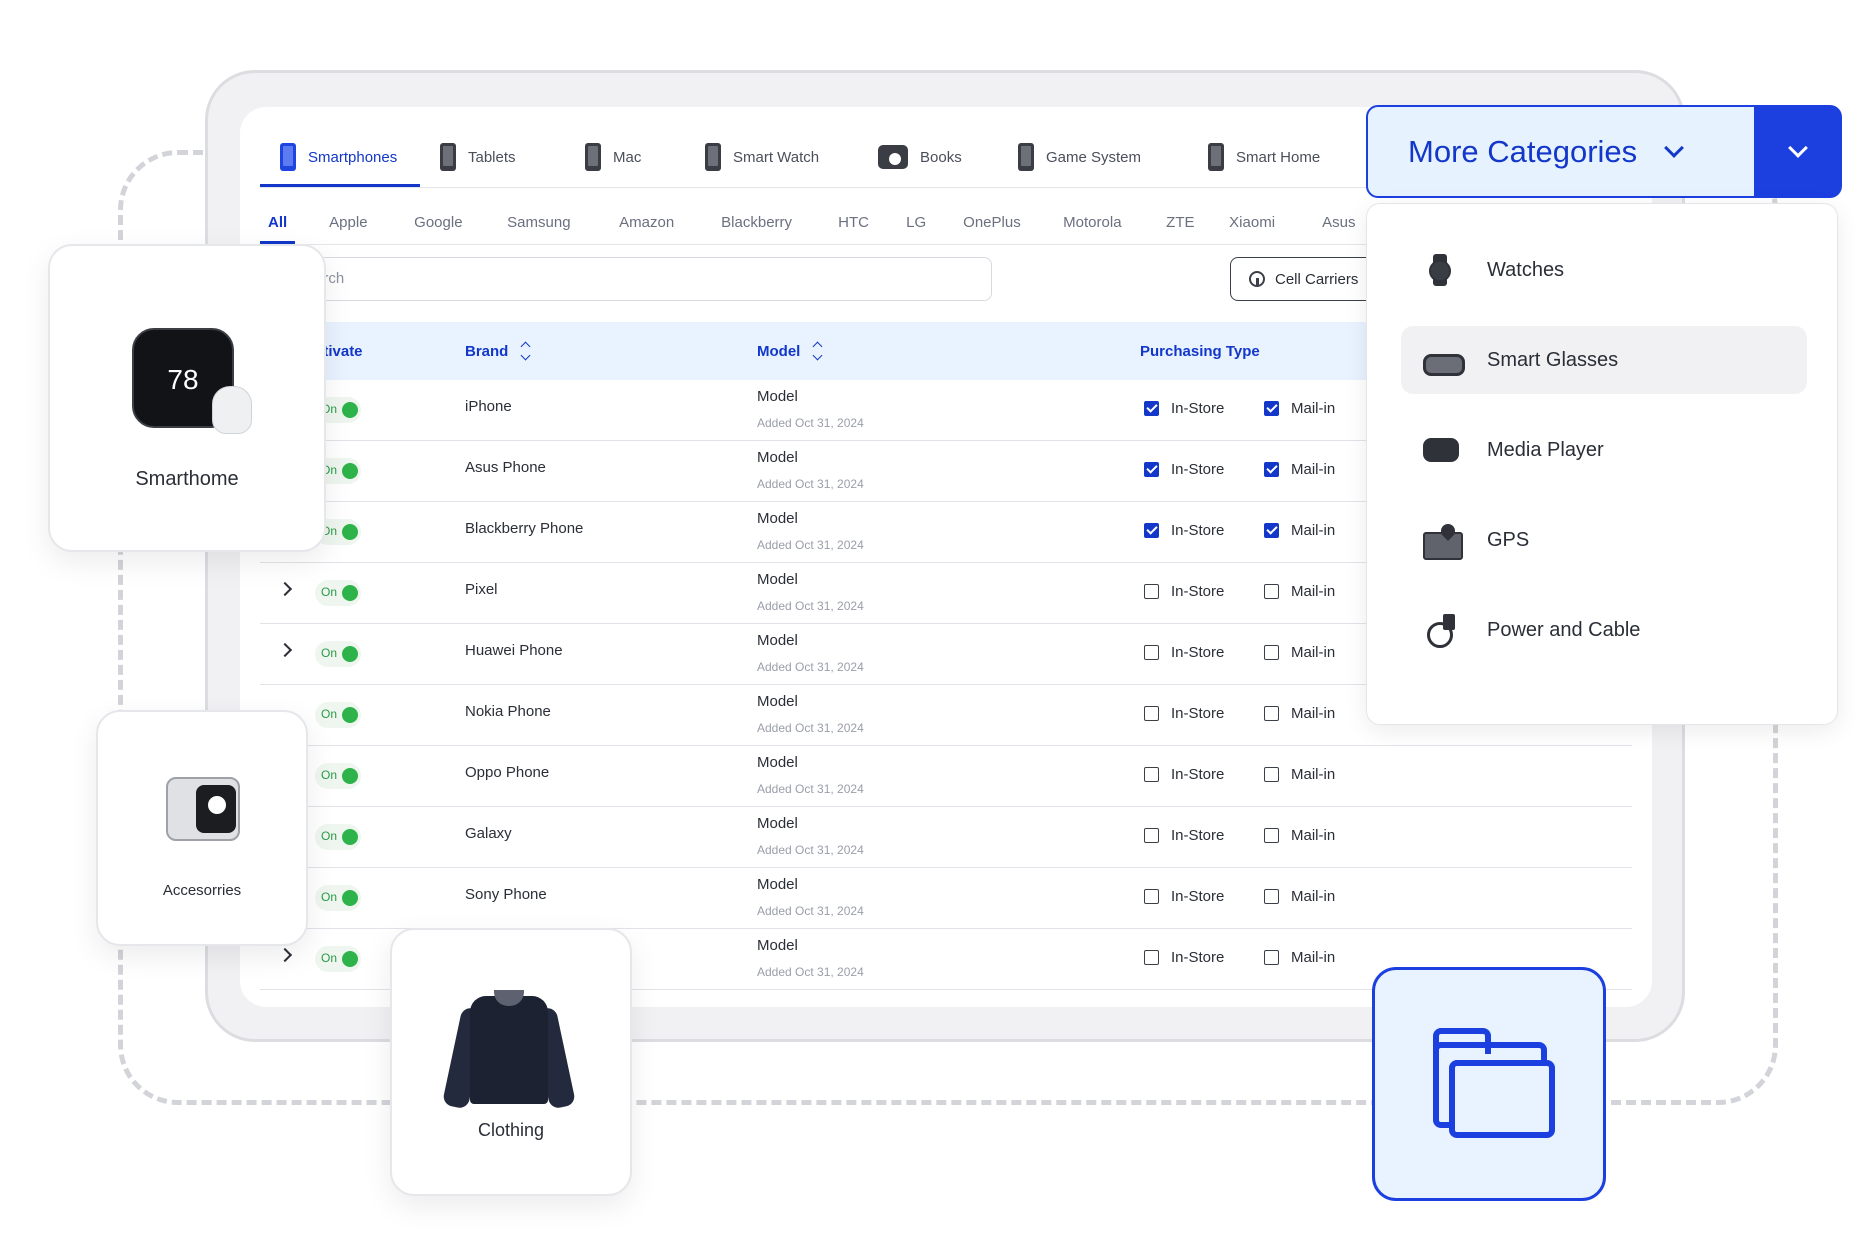 This screenshot has width=1866, height=1255. I want to click on brand-tab-samsung: Samsung, so click(553, 223).